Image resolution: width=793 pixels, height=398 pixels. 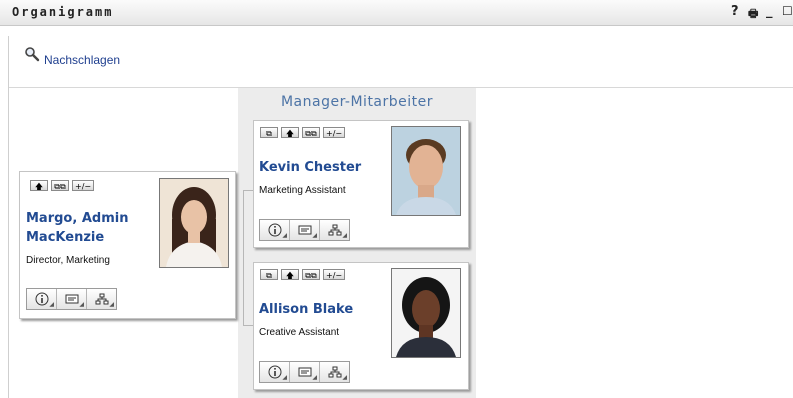 I want to click on person-name: Allison Blake, so click(x=306, y=309).